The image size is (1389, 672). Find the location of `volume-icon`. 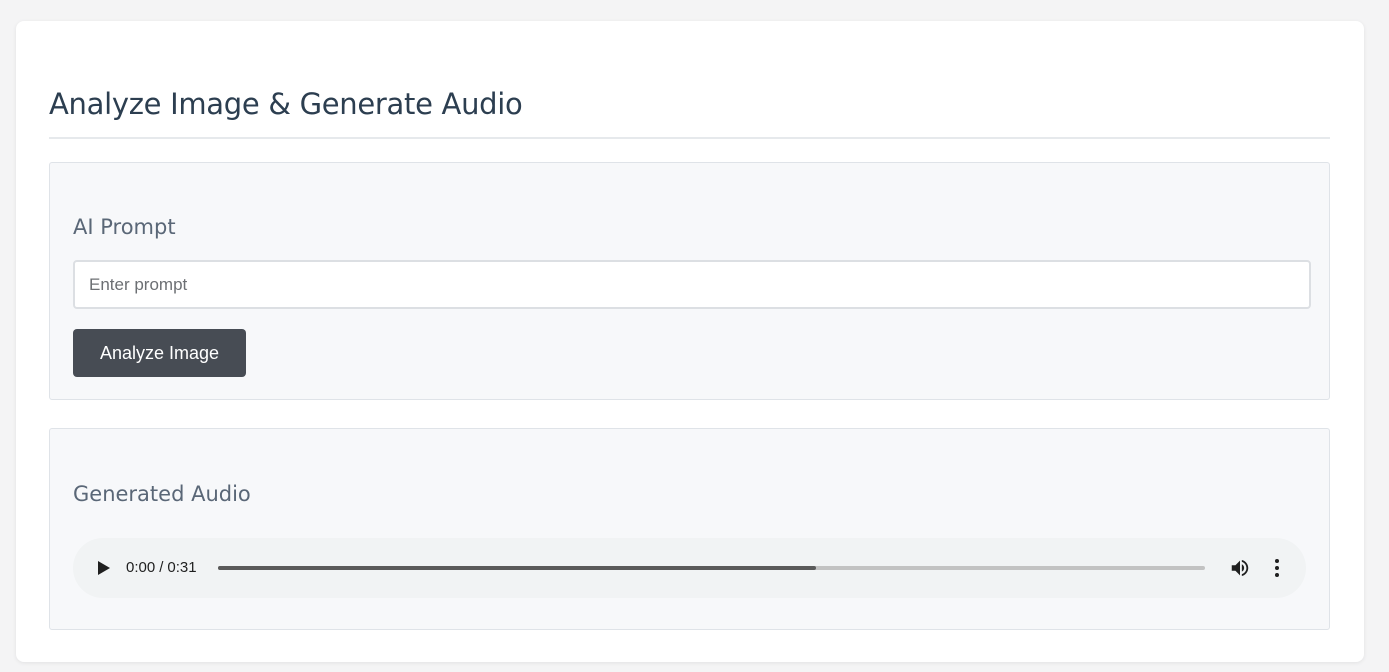

volume-icon is located at coordinates (1240, 568).